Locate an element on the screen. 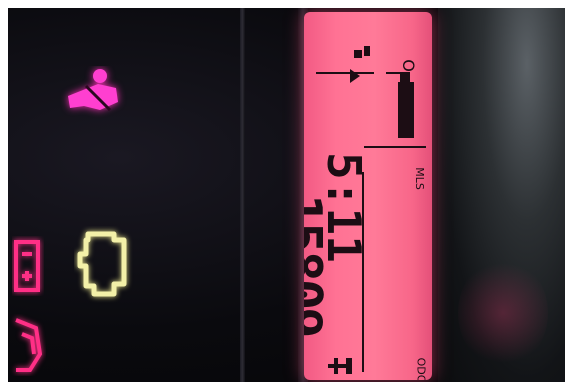  battery-warning-icon is located at coordinates (27, 266).